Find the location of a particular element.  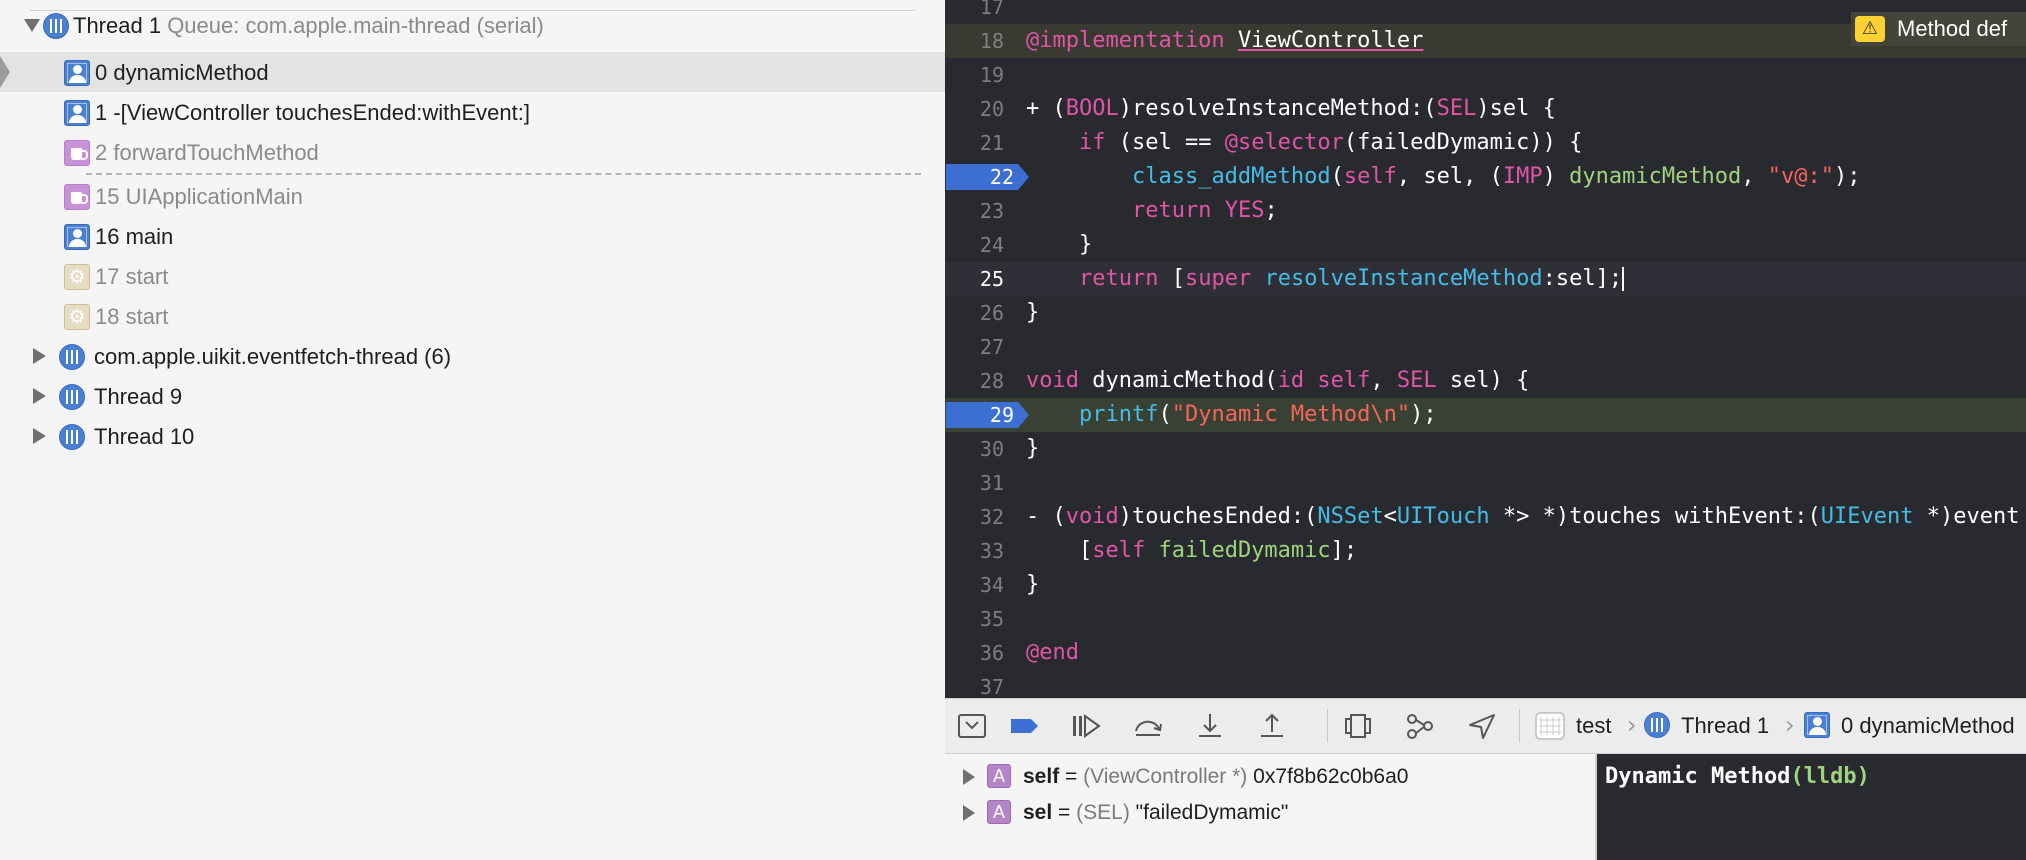

code-token: SEL is located at coordinates (1456, 108).